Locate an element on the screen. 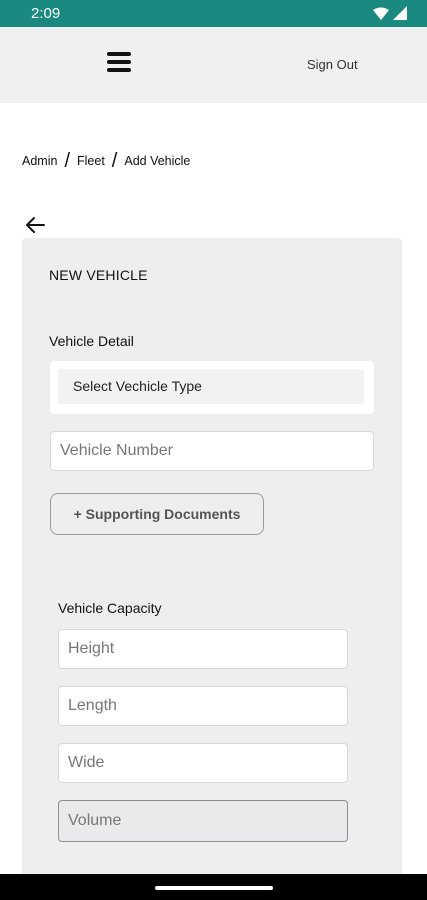  arrow-left-icon is located at coordinates (35, 225).